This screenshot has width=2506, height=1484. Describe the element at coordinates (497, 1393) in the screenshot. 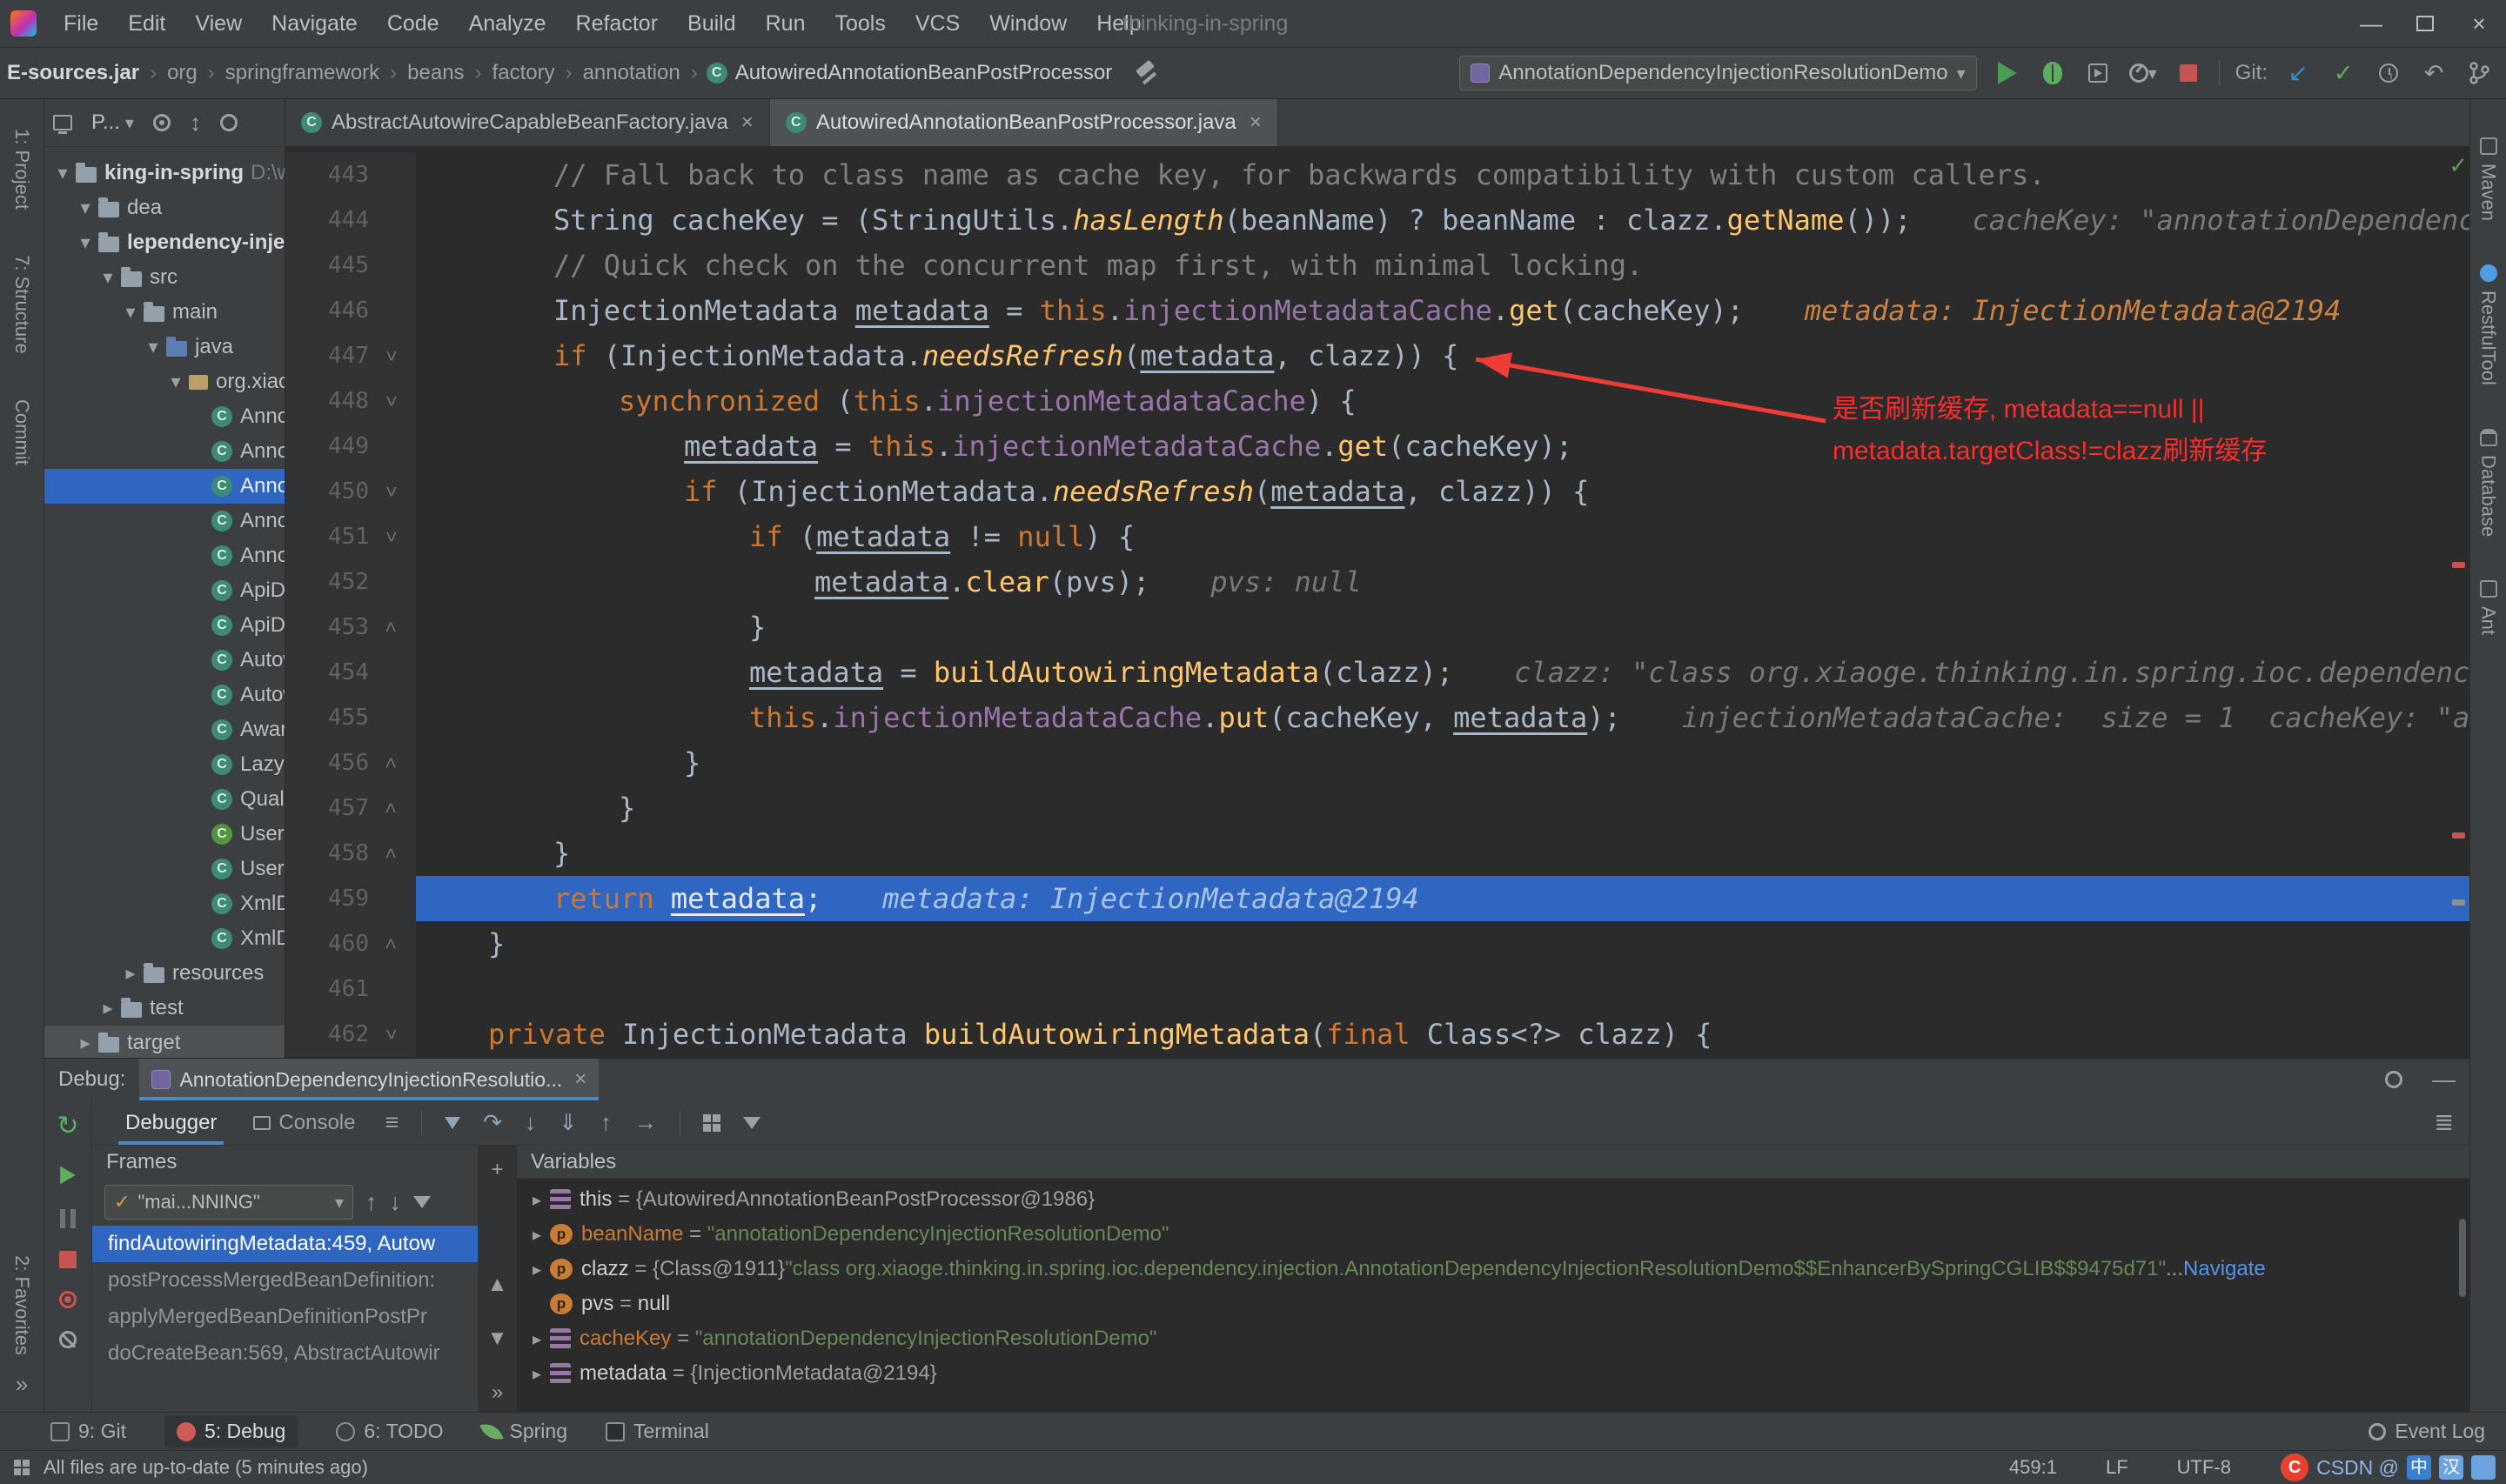

I see `expand-toolbar-icon: »` at that location.